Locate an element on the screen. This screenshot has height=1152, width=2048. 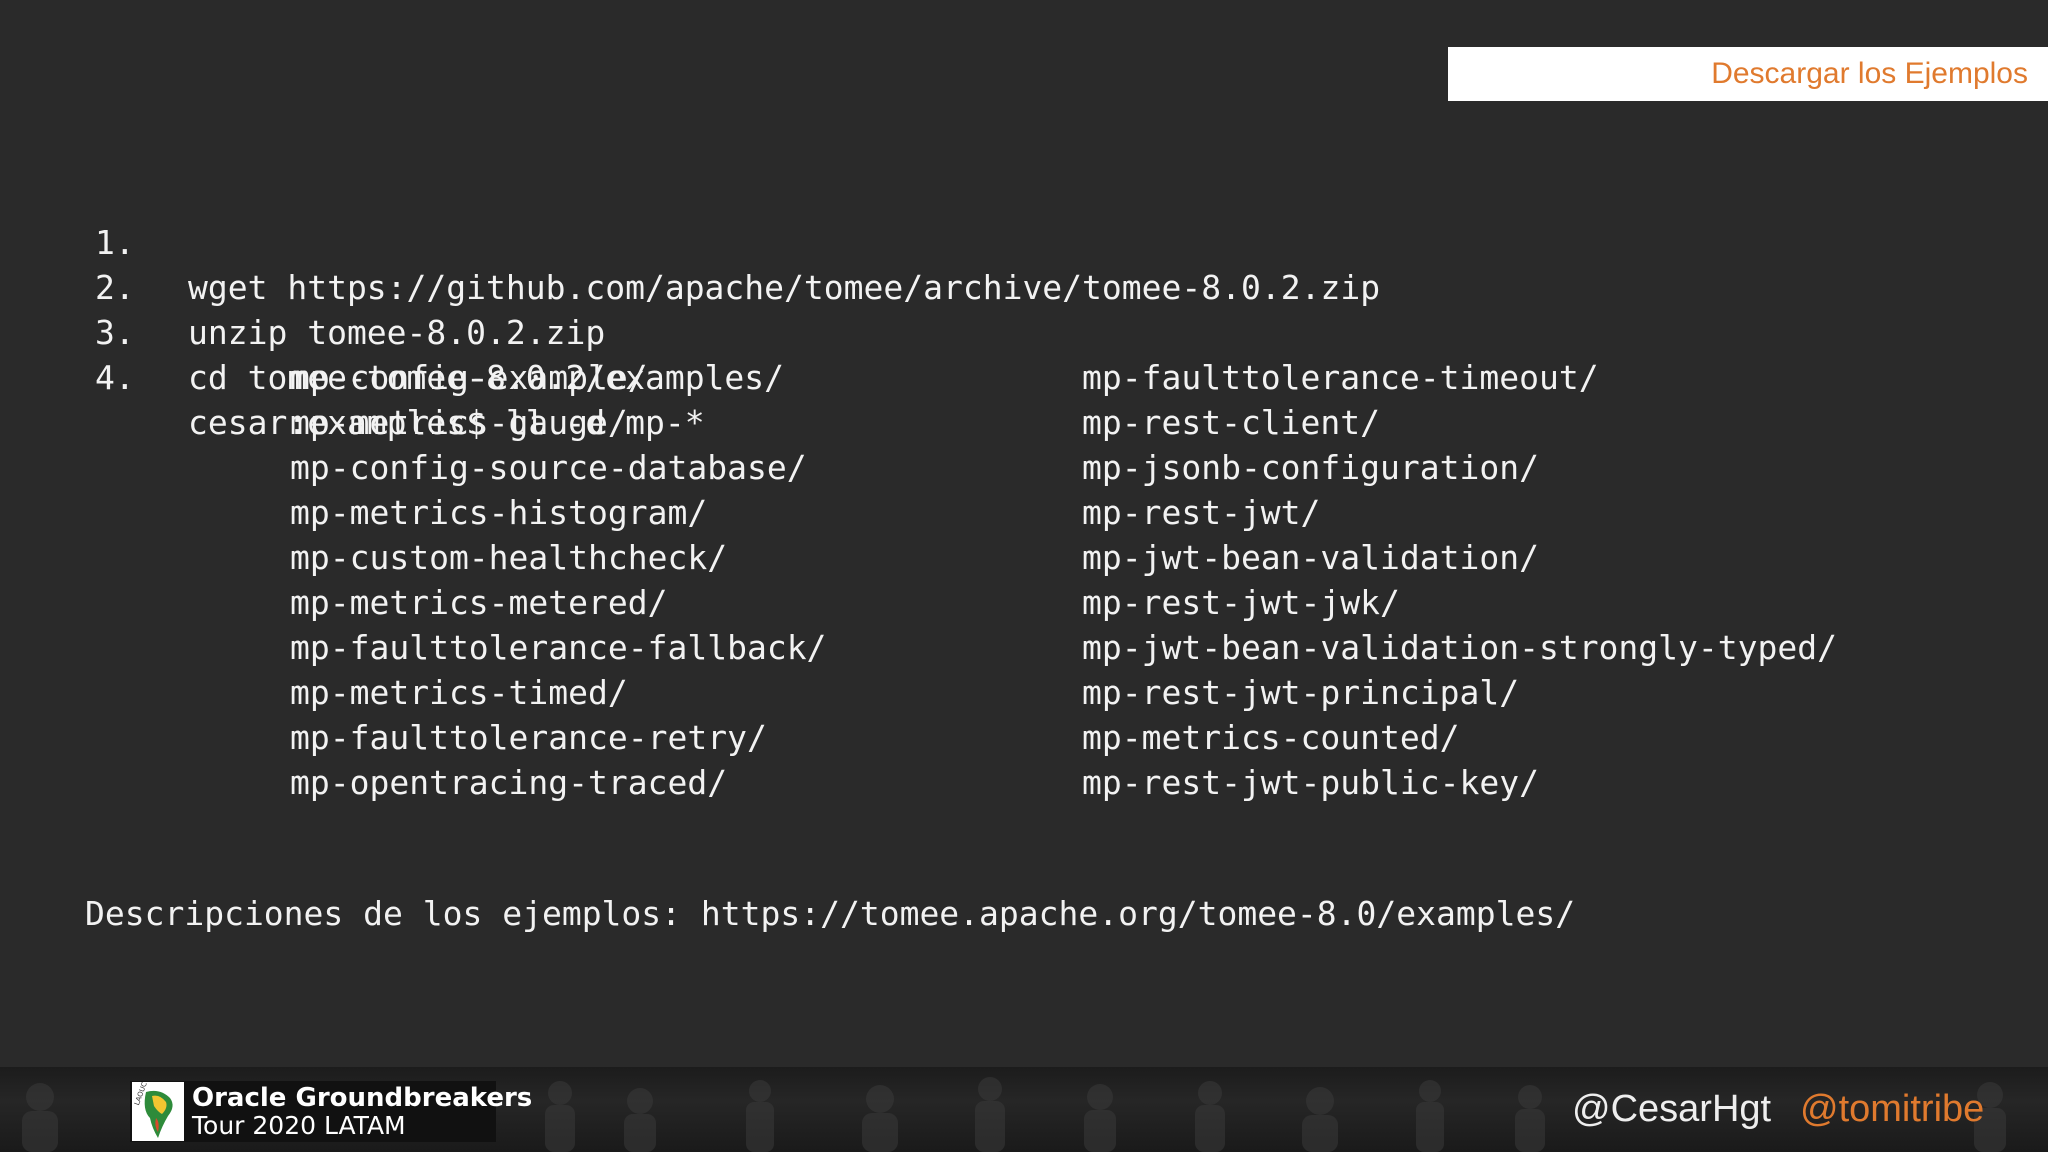
step-command: unzip tomee-8.0.2.zip is located at coordinates (397, 332).